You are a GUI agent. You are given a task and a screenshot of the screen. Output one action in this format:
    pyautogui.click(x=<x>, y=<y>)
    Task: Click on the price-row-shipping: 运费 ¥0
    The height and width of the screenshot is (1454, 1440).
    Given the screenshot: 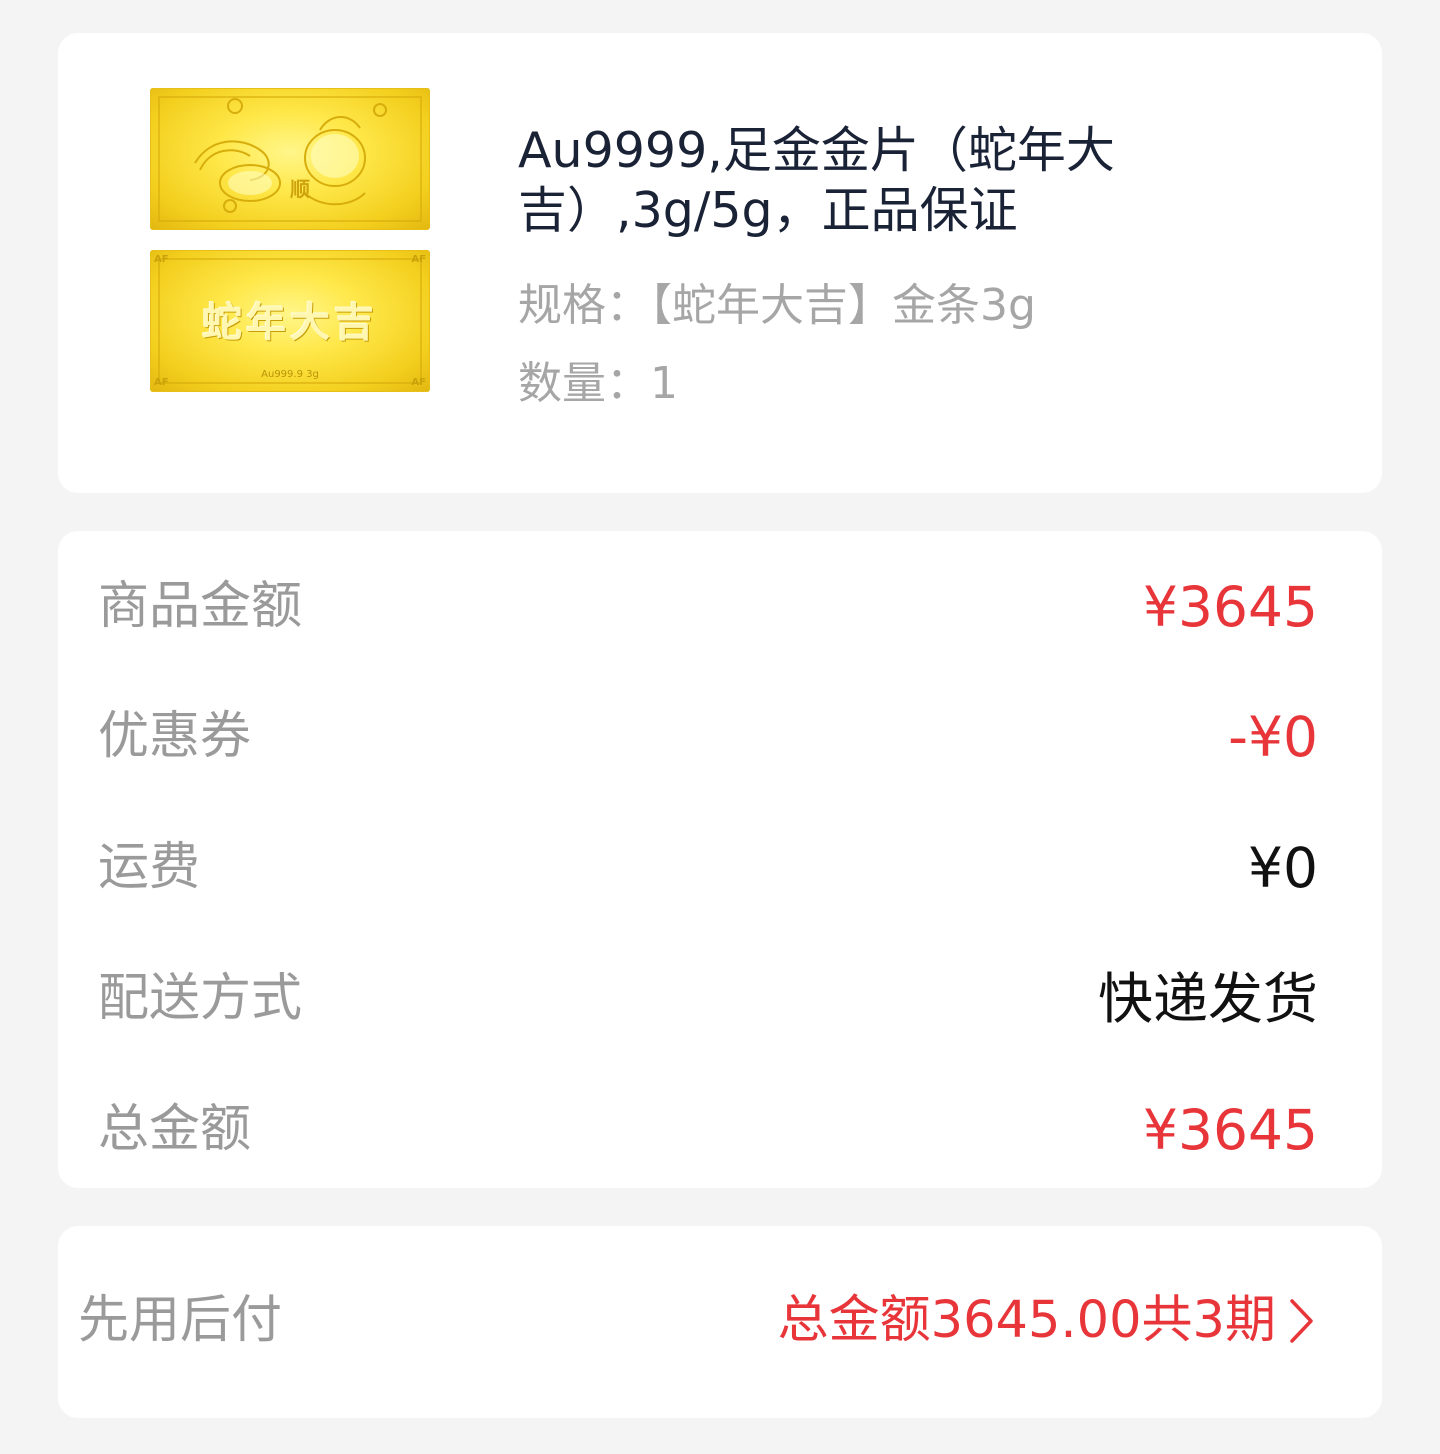 What is the action you would take?
    pyautogui.click(x=708, y=868)
    